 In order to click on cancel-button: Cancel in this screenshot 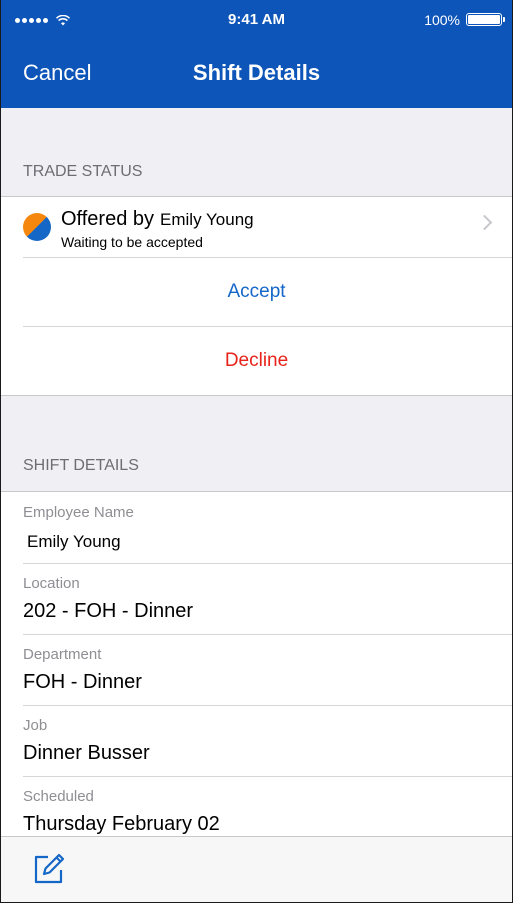, I will do `click(57, 73)`.